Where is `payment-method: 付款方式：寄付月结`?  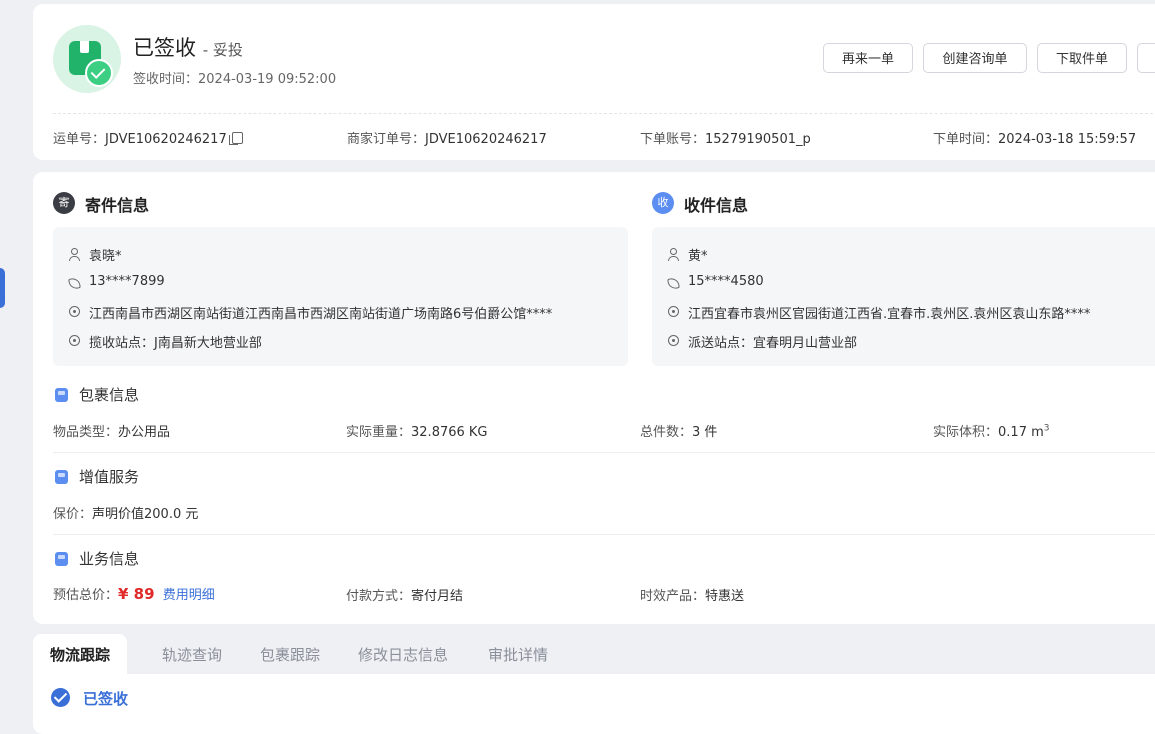 payment-method: 付款方式：寄付月结 is located at coordinates (405, 596).